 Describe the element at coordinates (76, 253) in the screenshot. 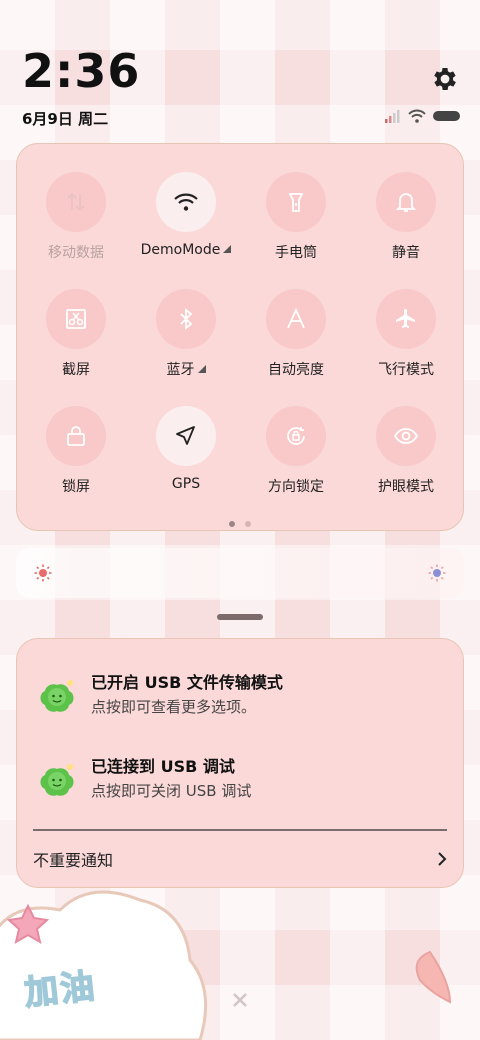

I see `tile-label: 移动数据` at that location.